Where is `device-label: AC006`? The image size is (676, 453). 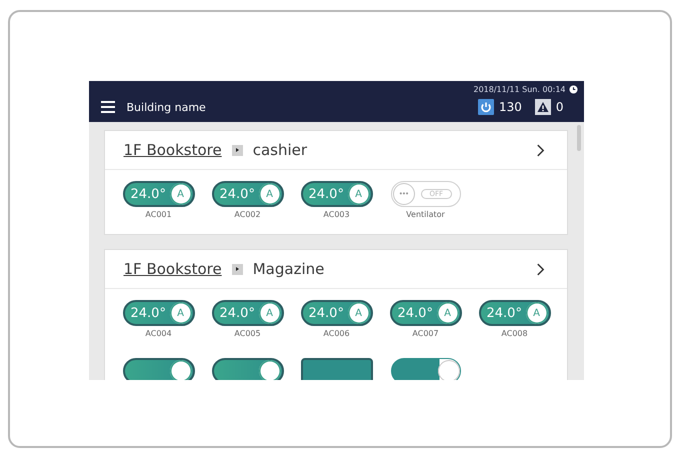
device-label: AC006 is located at coordinates (336, 333).